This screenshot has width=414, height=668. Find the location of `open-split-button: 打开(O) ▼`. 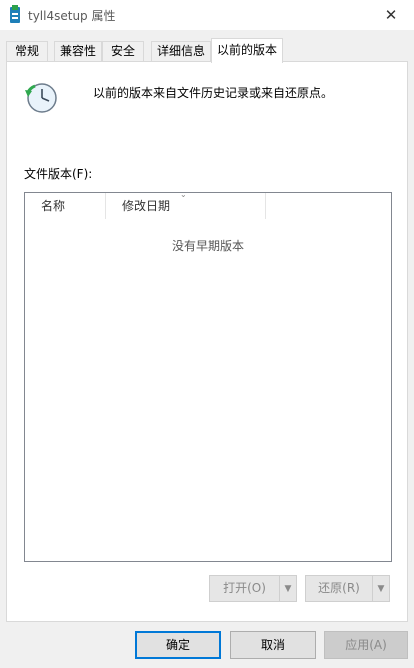

open-split-button: 打开(O) ▼ is located at coordinates (253, 588).